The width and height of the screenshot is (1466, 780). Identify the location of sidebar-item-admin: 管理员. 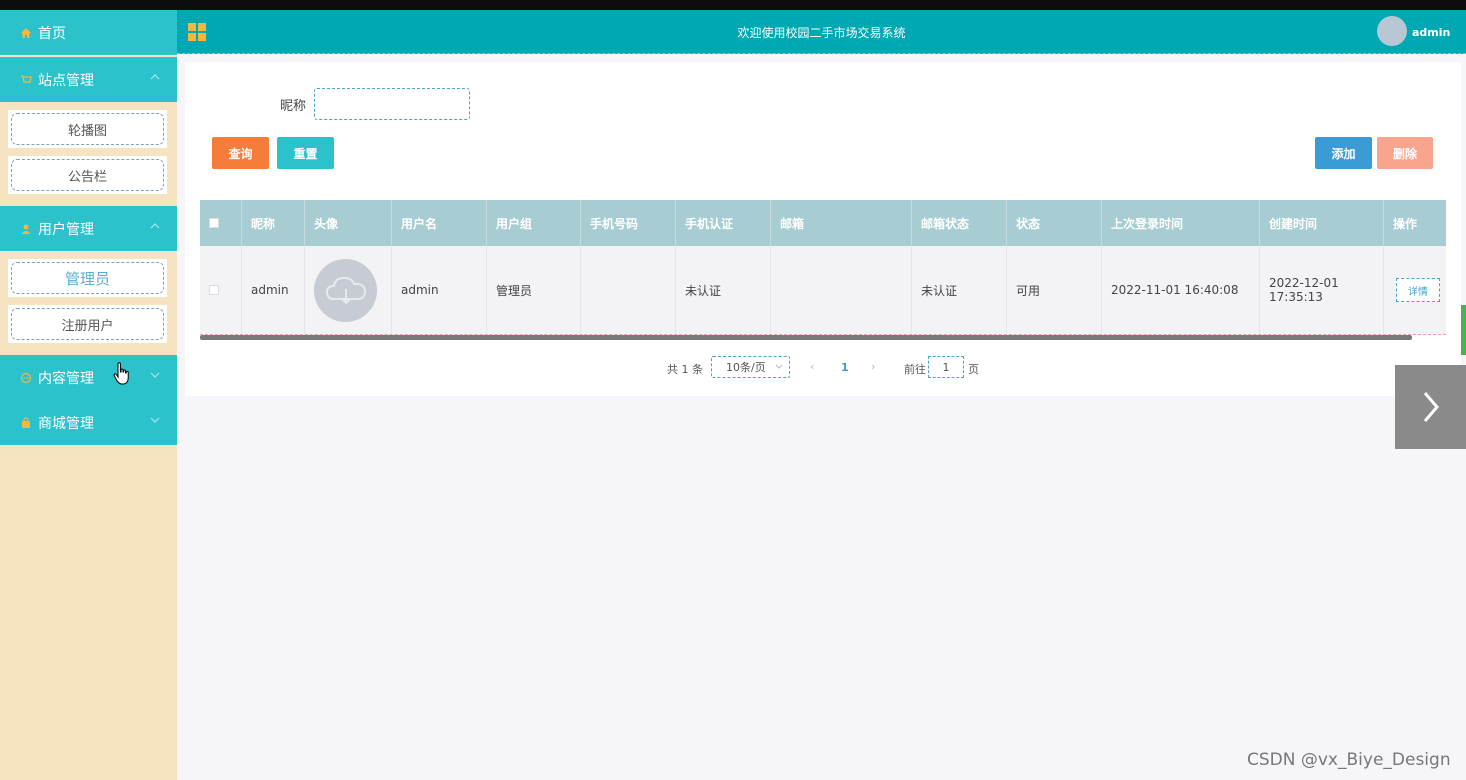
(87, 278).